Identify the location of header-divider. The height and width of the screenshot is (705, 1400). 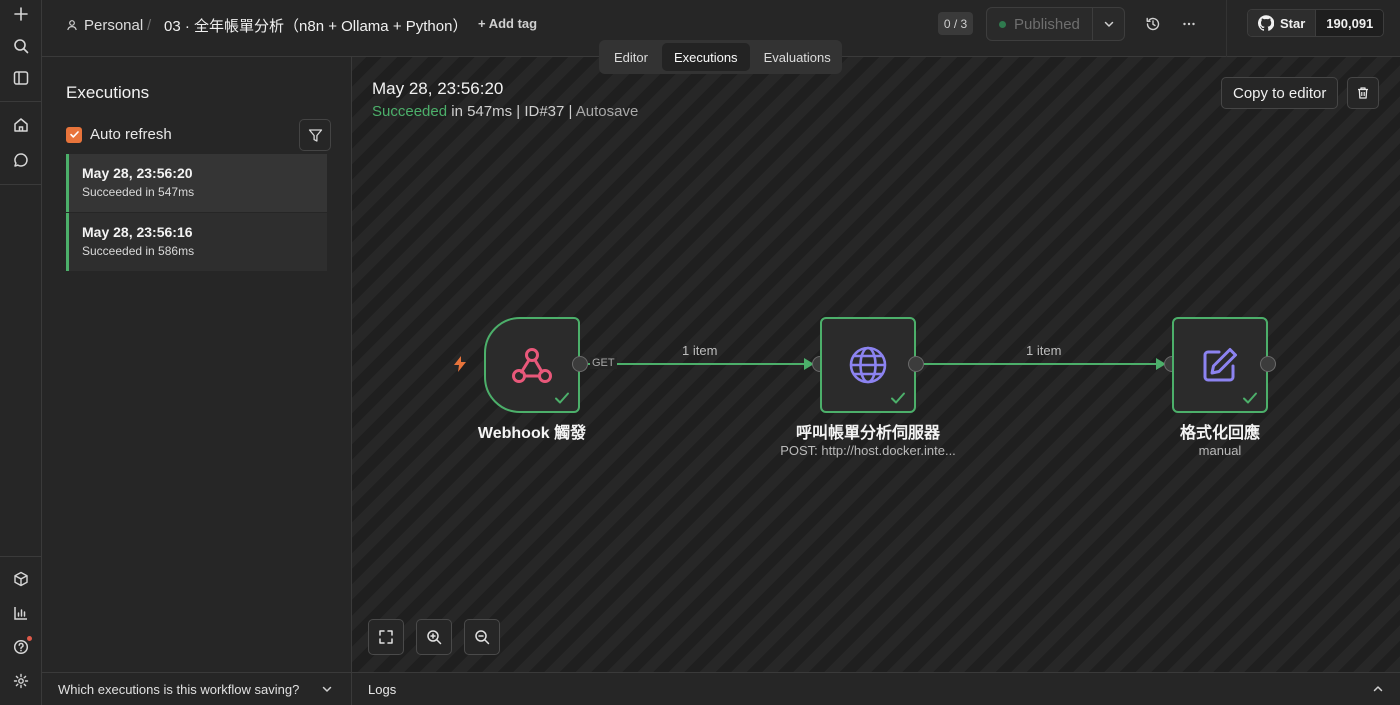
(1226, 28).